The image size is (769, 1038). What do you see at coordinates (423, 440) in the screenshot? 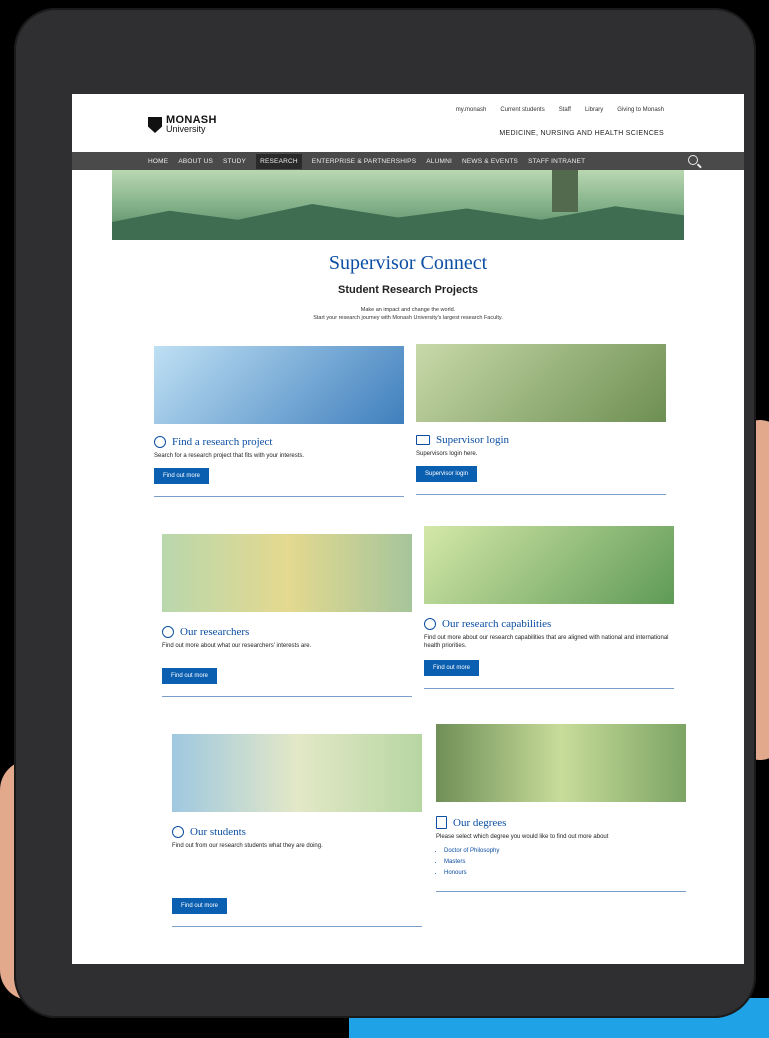
I see `laptop-icon` at bounding box center [423, 440].